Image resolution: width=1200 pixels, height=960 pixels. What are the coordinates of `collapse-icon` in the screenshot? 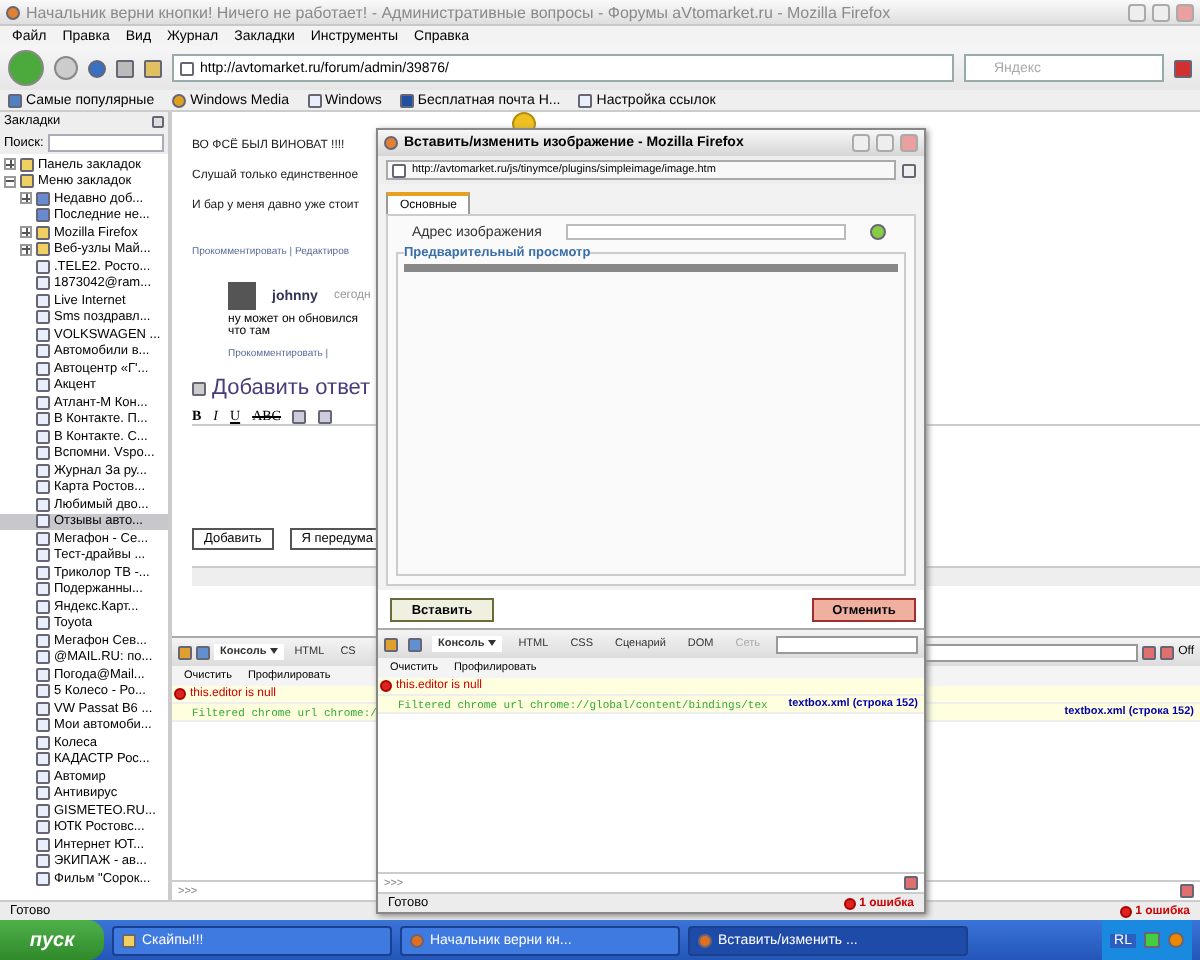 It's located at (10, 181).